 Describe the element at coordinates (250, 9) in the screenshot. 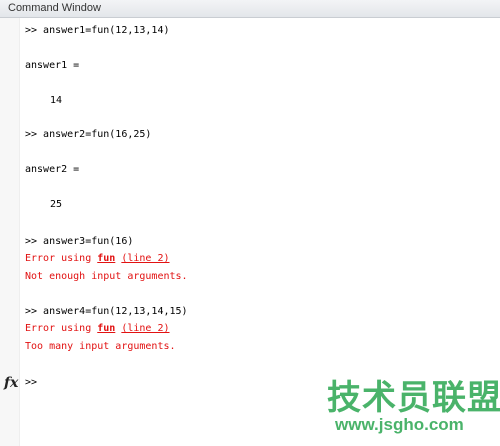

I see `title-bar: Command Window` at that location.